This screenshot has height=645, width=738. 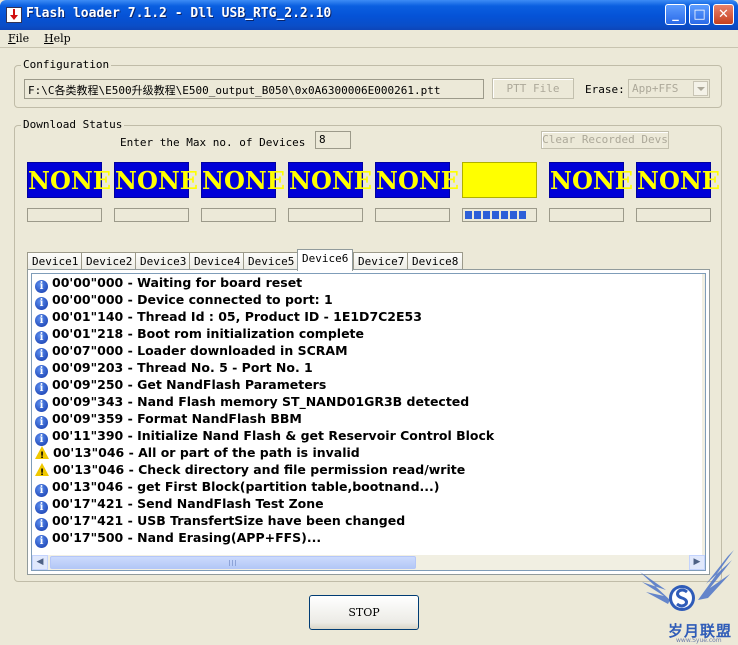 What do you see at coordinates (14, 15) in the screenshot?
I see `download-arrow-icon` at bounding box center [14, 15].